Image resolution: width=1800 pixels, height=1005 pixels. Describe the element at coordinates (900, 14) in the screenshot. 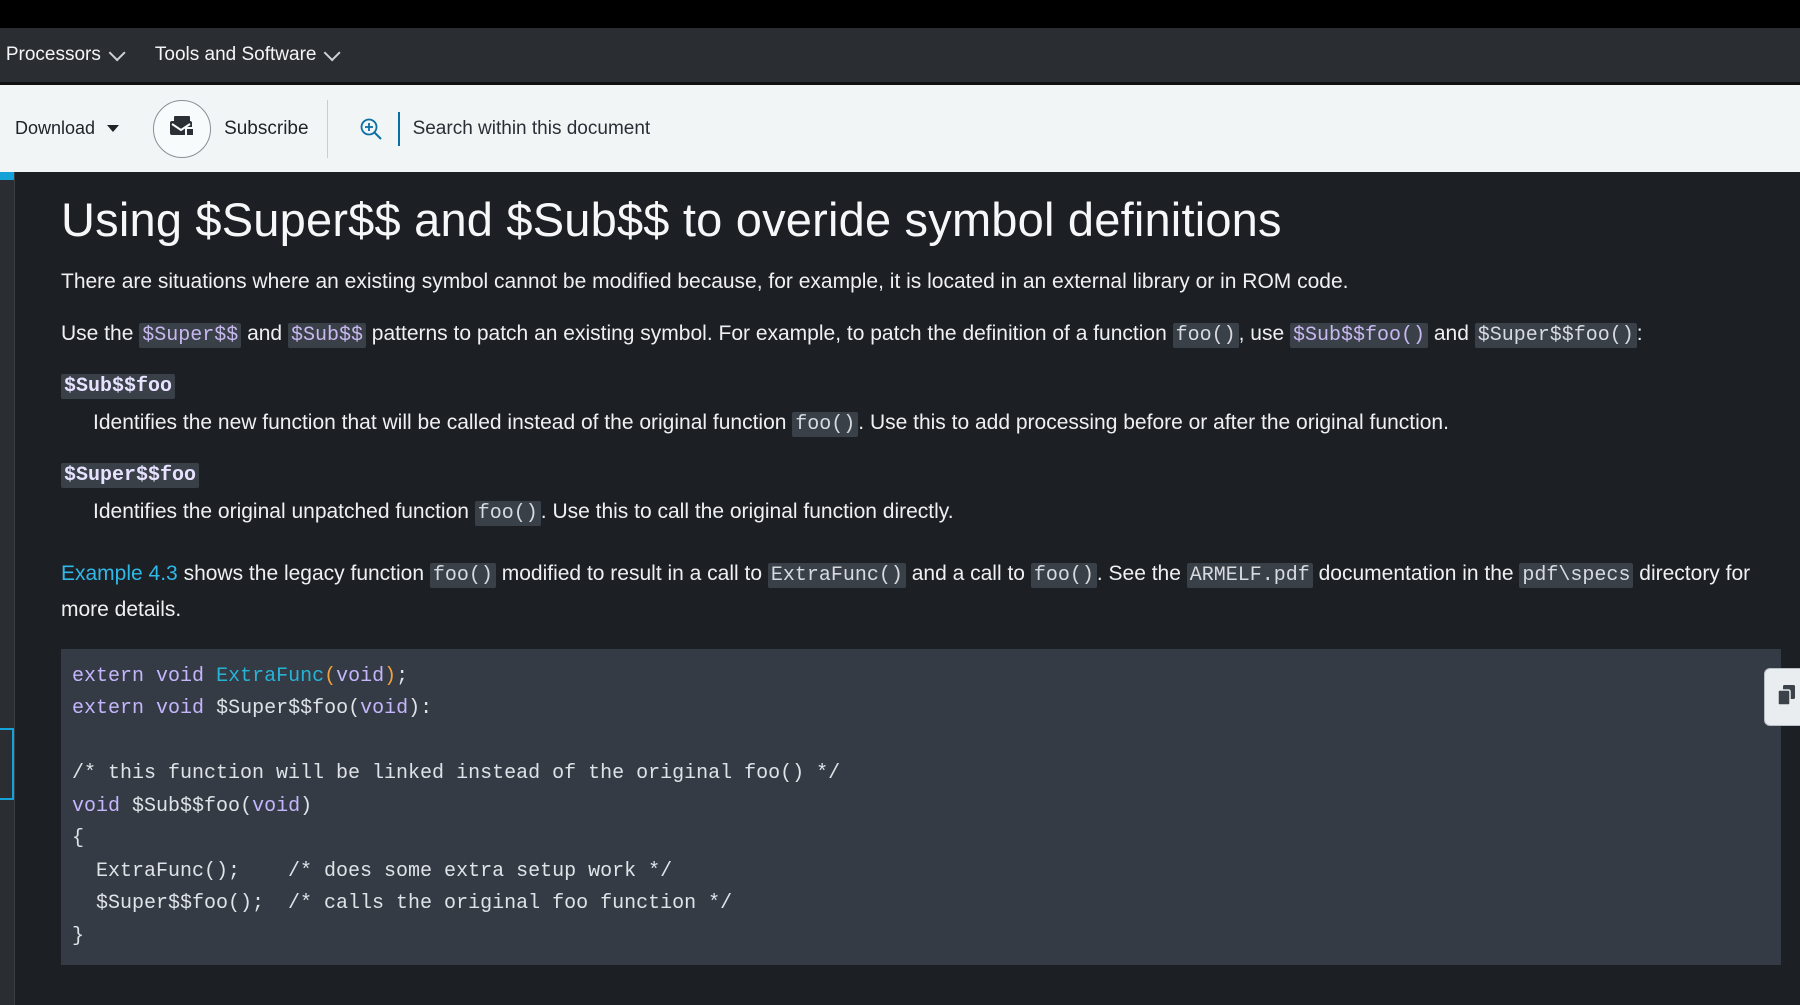

I see `browser-top-strip` at that location.